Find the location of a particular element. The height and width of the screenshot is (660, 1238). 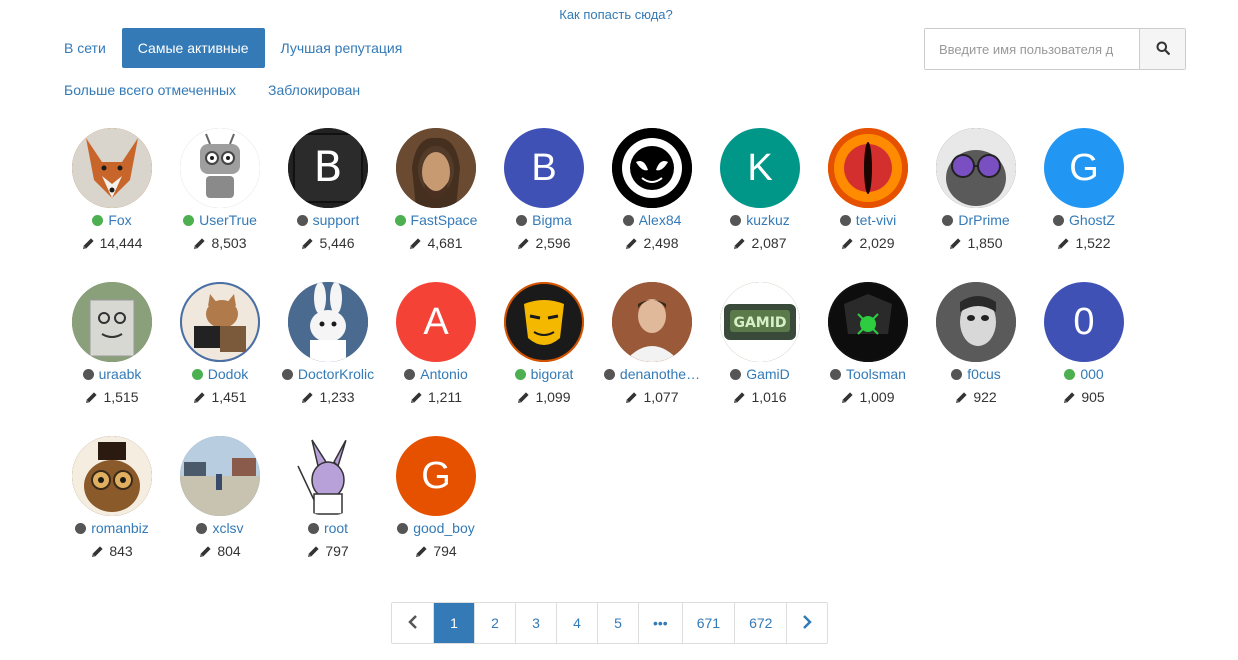

search-button is located at coordinates (1162, 49).